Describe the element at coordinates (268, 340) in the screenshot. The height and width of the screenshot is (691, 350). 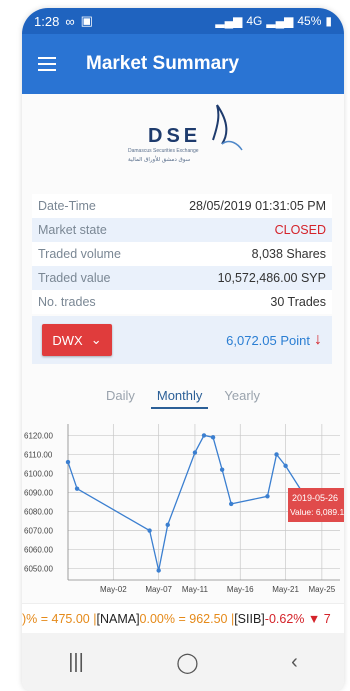
I see `index-points-value: 6,072.05 Point` at that location.